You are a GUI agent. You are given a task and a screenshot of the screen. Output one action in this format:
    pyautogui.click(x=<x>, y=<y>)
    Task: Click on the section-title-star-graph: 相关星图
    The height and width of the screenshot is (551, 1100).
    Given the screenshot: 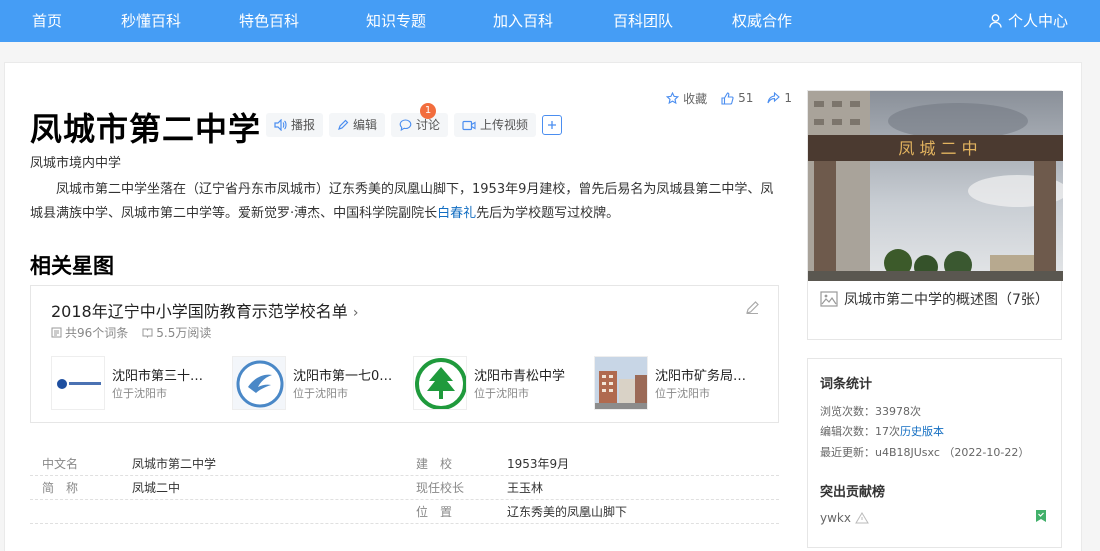 What is the action you would take?
    pyautogui.click(x=72, y=266)
    